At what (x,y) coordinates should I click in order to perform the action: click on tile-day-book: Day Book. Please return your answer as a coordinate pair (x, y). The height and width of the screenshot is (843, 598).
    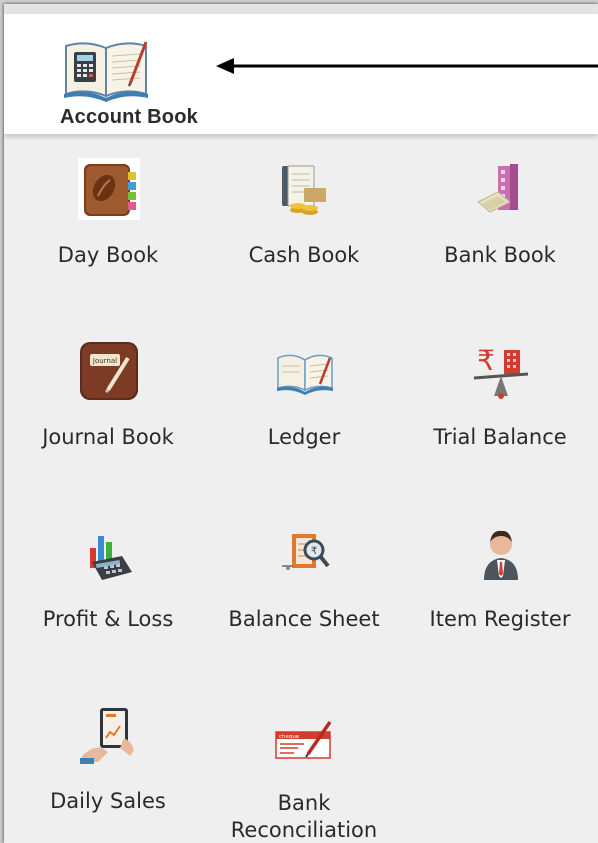
    Looking at the image, I should click on (108, 219).